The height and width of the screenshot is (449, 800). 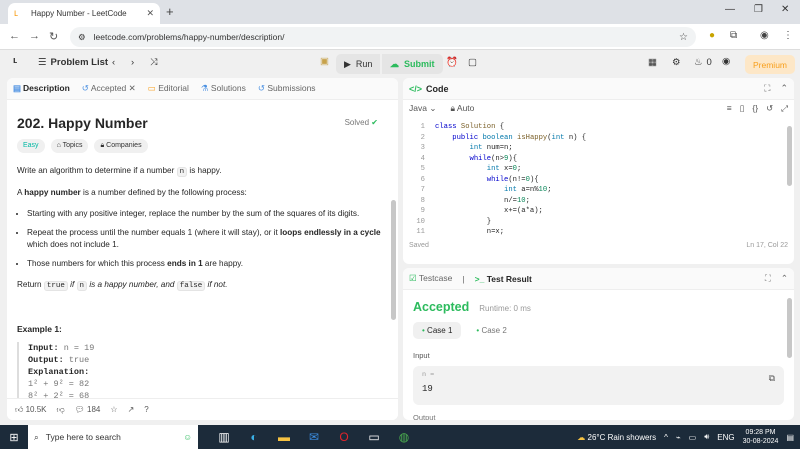 What do you see at coordinates (88, 409) in the screenshot?
I see `comments-button: 💬︎ 184` at bounding box center [88, 409].